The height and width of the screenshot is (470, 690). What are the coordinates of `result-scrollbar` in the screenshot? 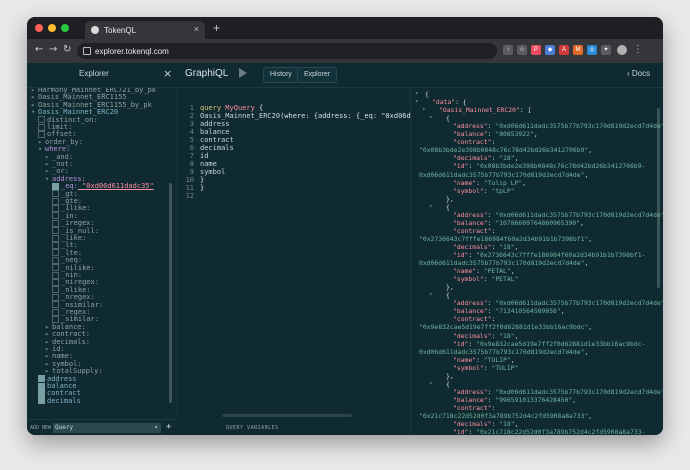 It's located at (658, 198).